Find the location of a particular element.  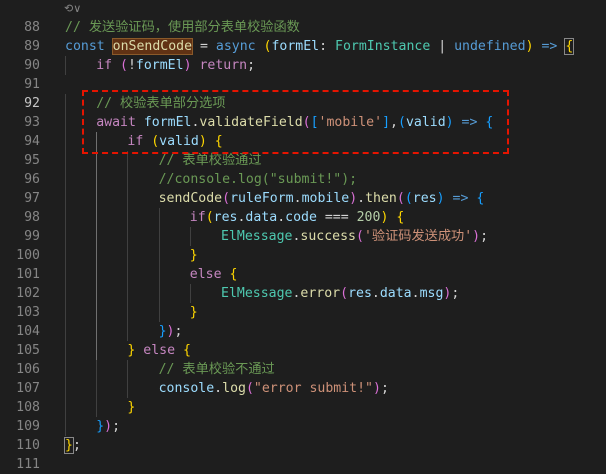

code-line: 106 // 表单校验不通过 is located at coordinates (303, 369).